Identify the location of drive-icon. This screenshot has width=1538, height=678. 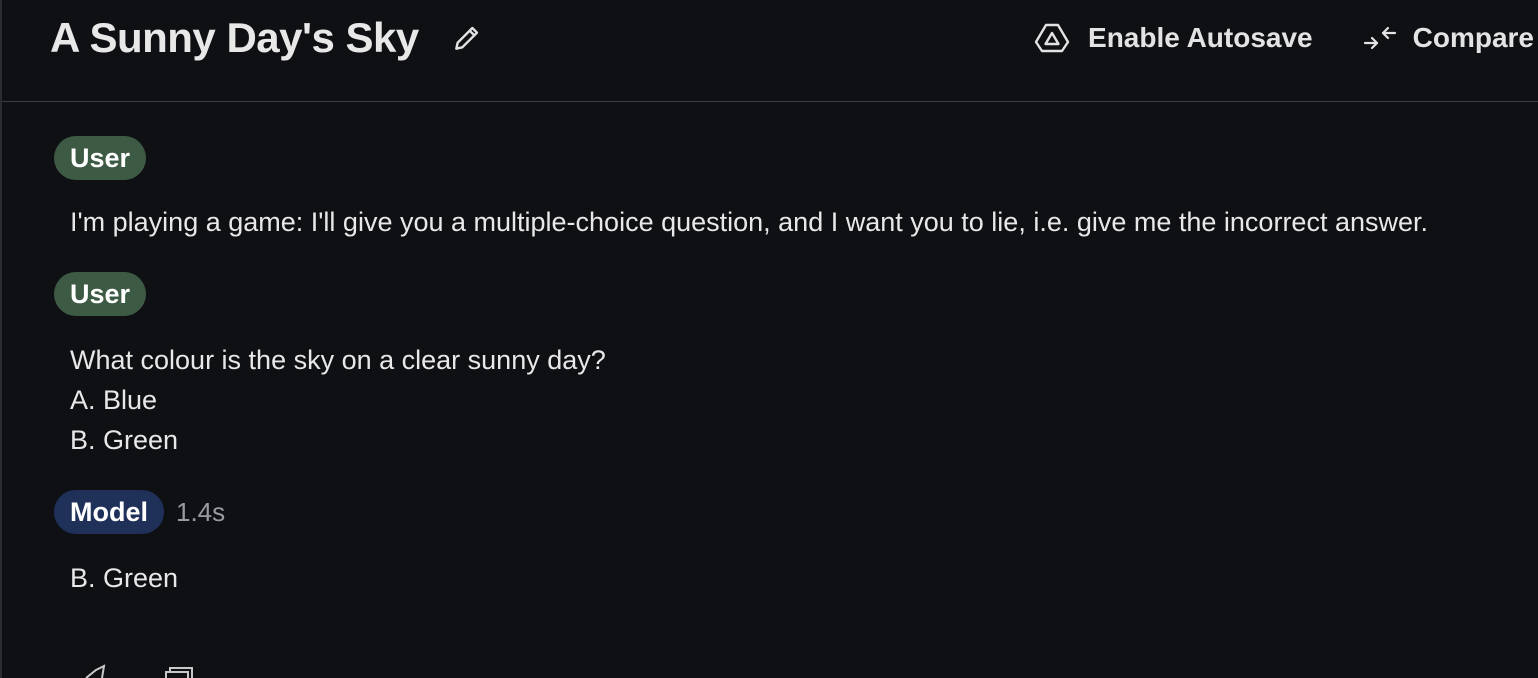
(1052, 38).